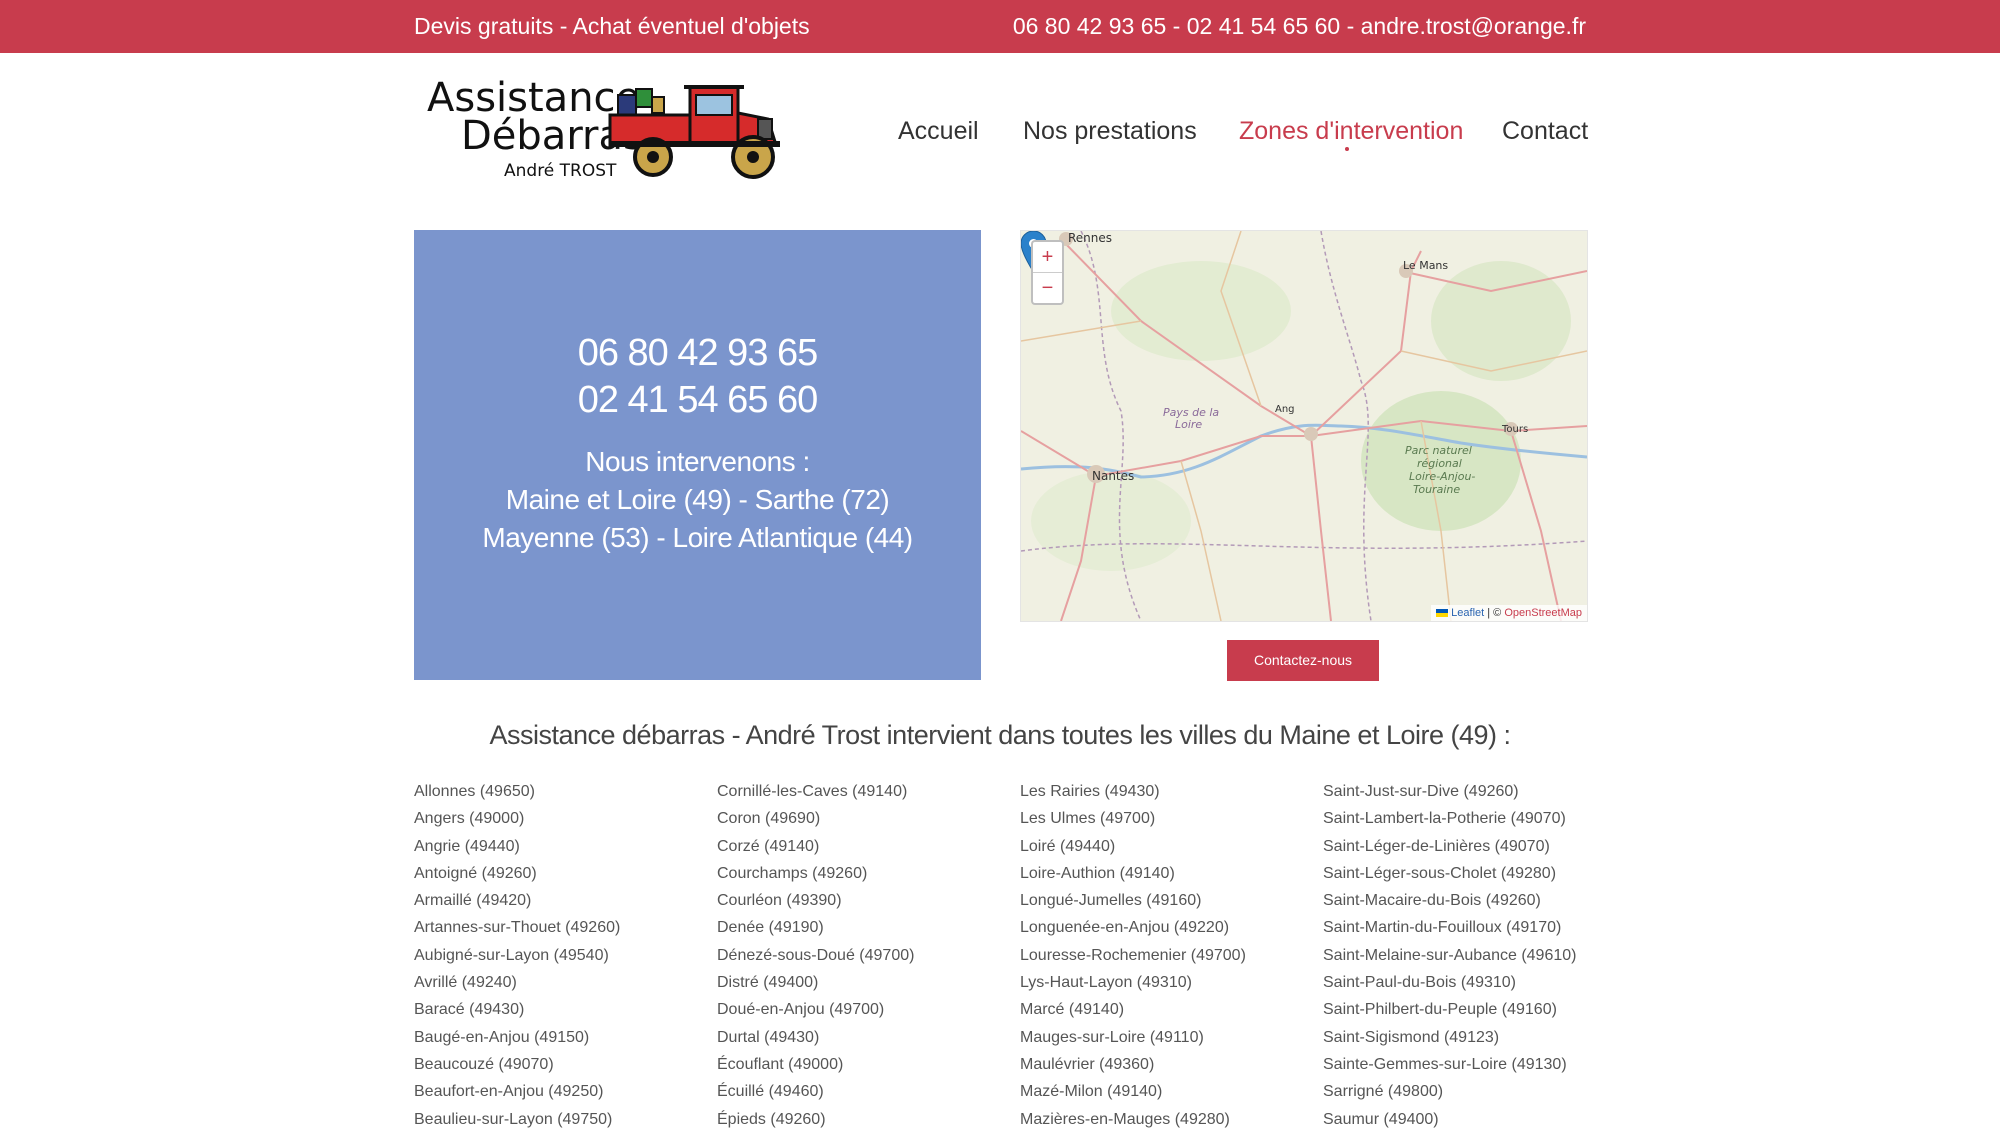 This screenshot has width=2000, height=1133. What do you see at coordinates (697, 537) in the screenshot?
I see `intervention-regions-2: Mayenne (53) - Loire Atlantique (44)` at bounding box center [697, 537].